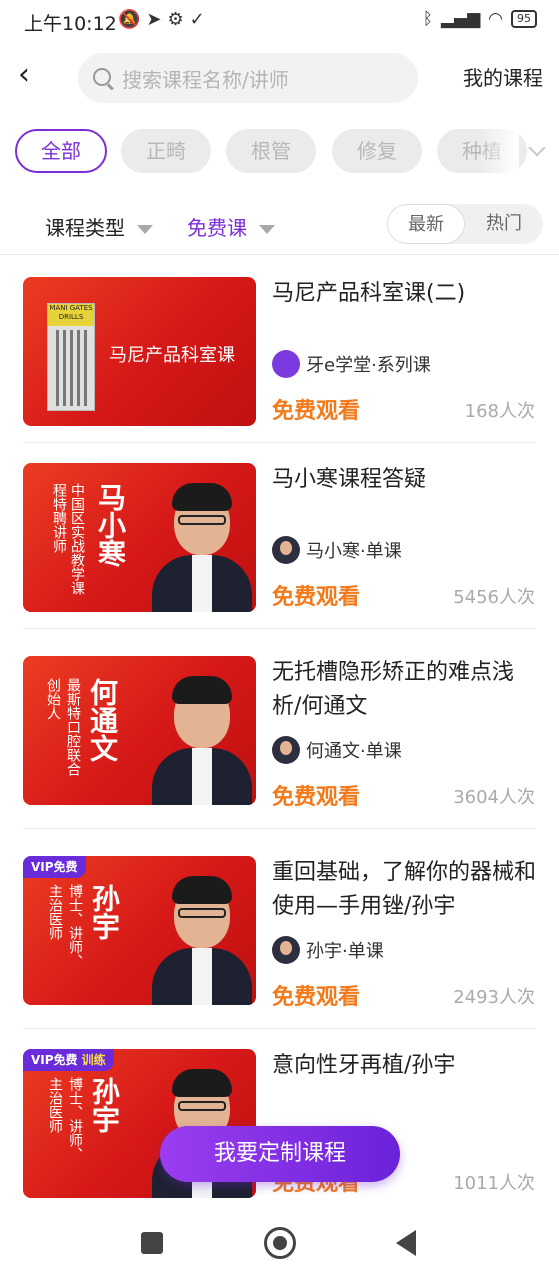 The width and height of the screenshot is (559, 1280). Describe the element at coordinates (279, 254) in the screenshot. I see `filter-divider` at that location.